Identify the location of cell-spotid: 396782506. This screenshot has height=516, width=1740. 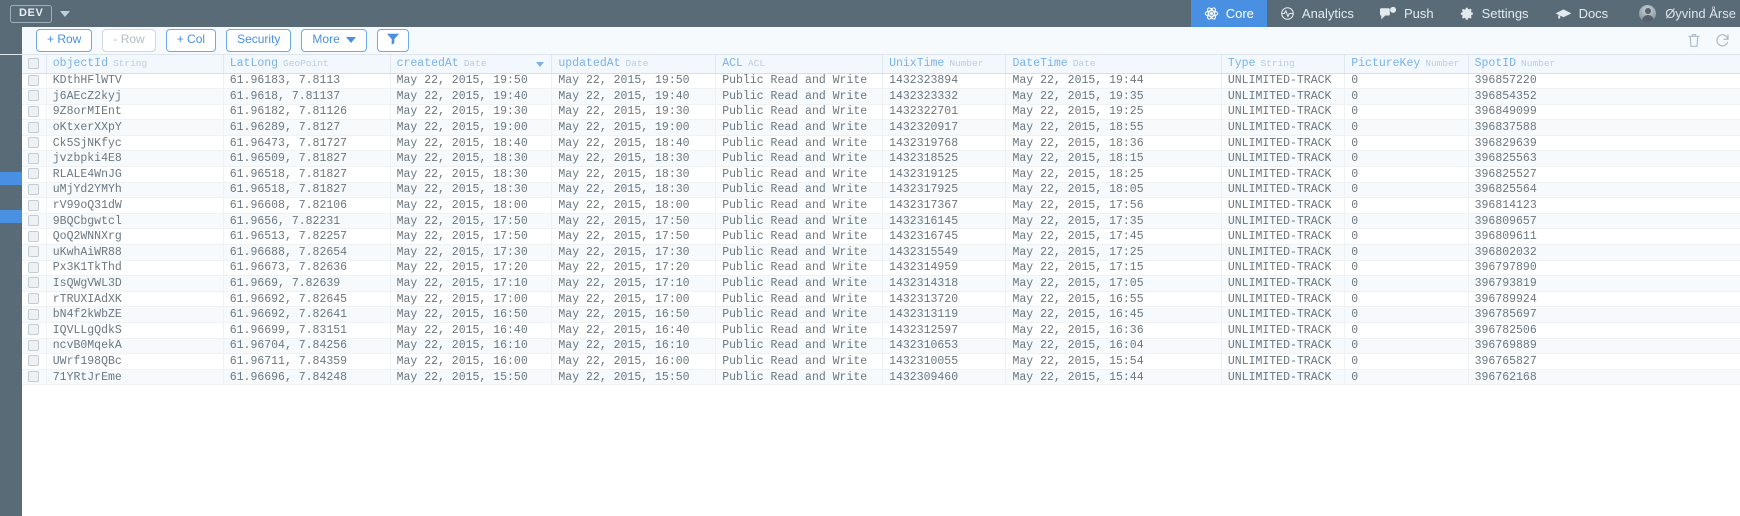
(1604, 330).